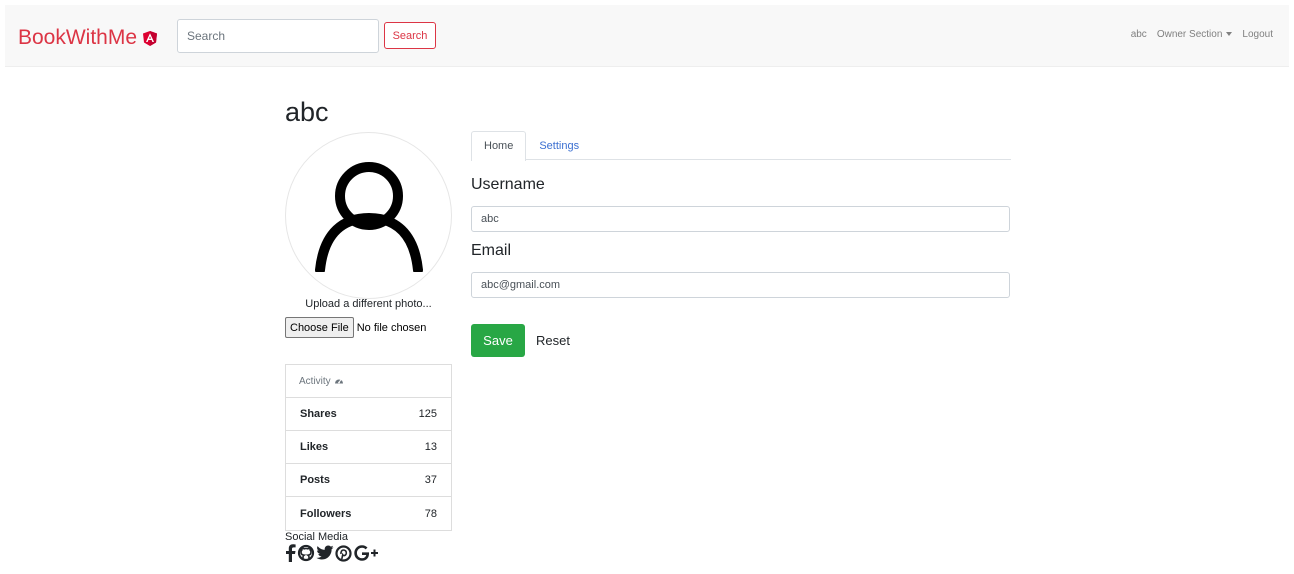 This screenshot has height=574, width=1294. Describe the element at coordinates (315, 381) in the screenshot. I see `activity-title: Activity` at that location.